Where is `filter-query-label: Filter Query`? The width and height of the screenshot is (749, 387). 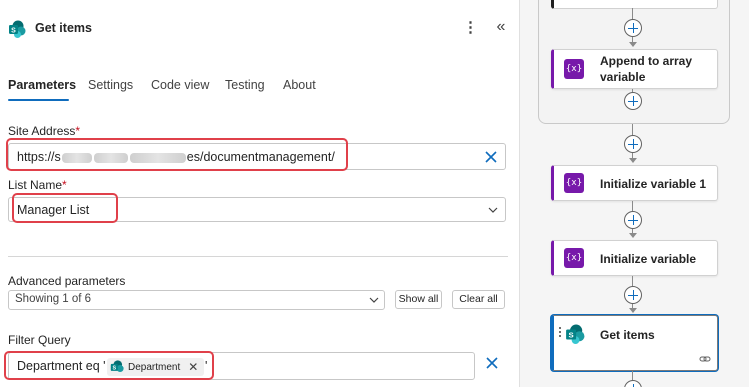
filter-query-label: Filter Query is located at coordinates (39, 340).